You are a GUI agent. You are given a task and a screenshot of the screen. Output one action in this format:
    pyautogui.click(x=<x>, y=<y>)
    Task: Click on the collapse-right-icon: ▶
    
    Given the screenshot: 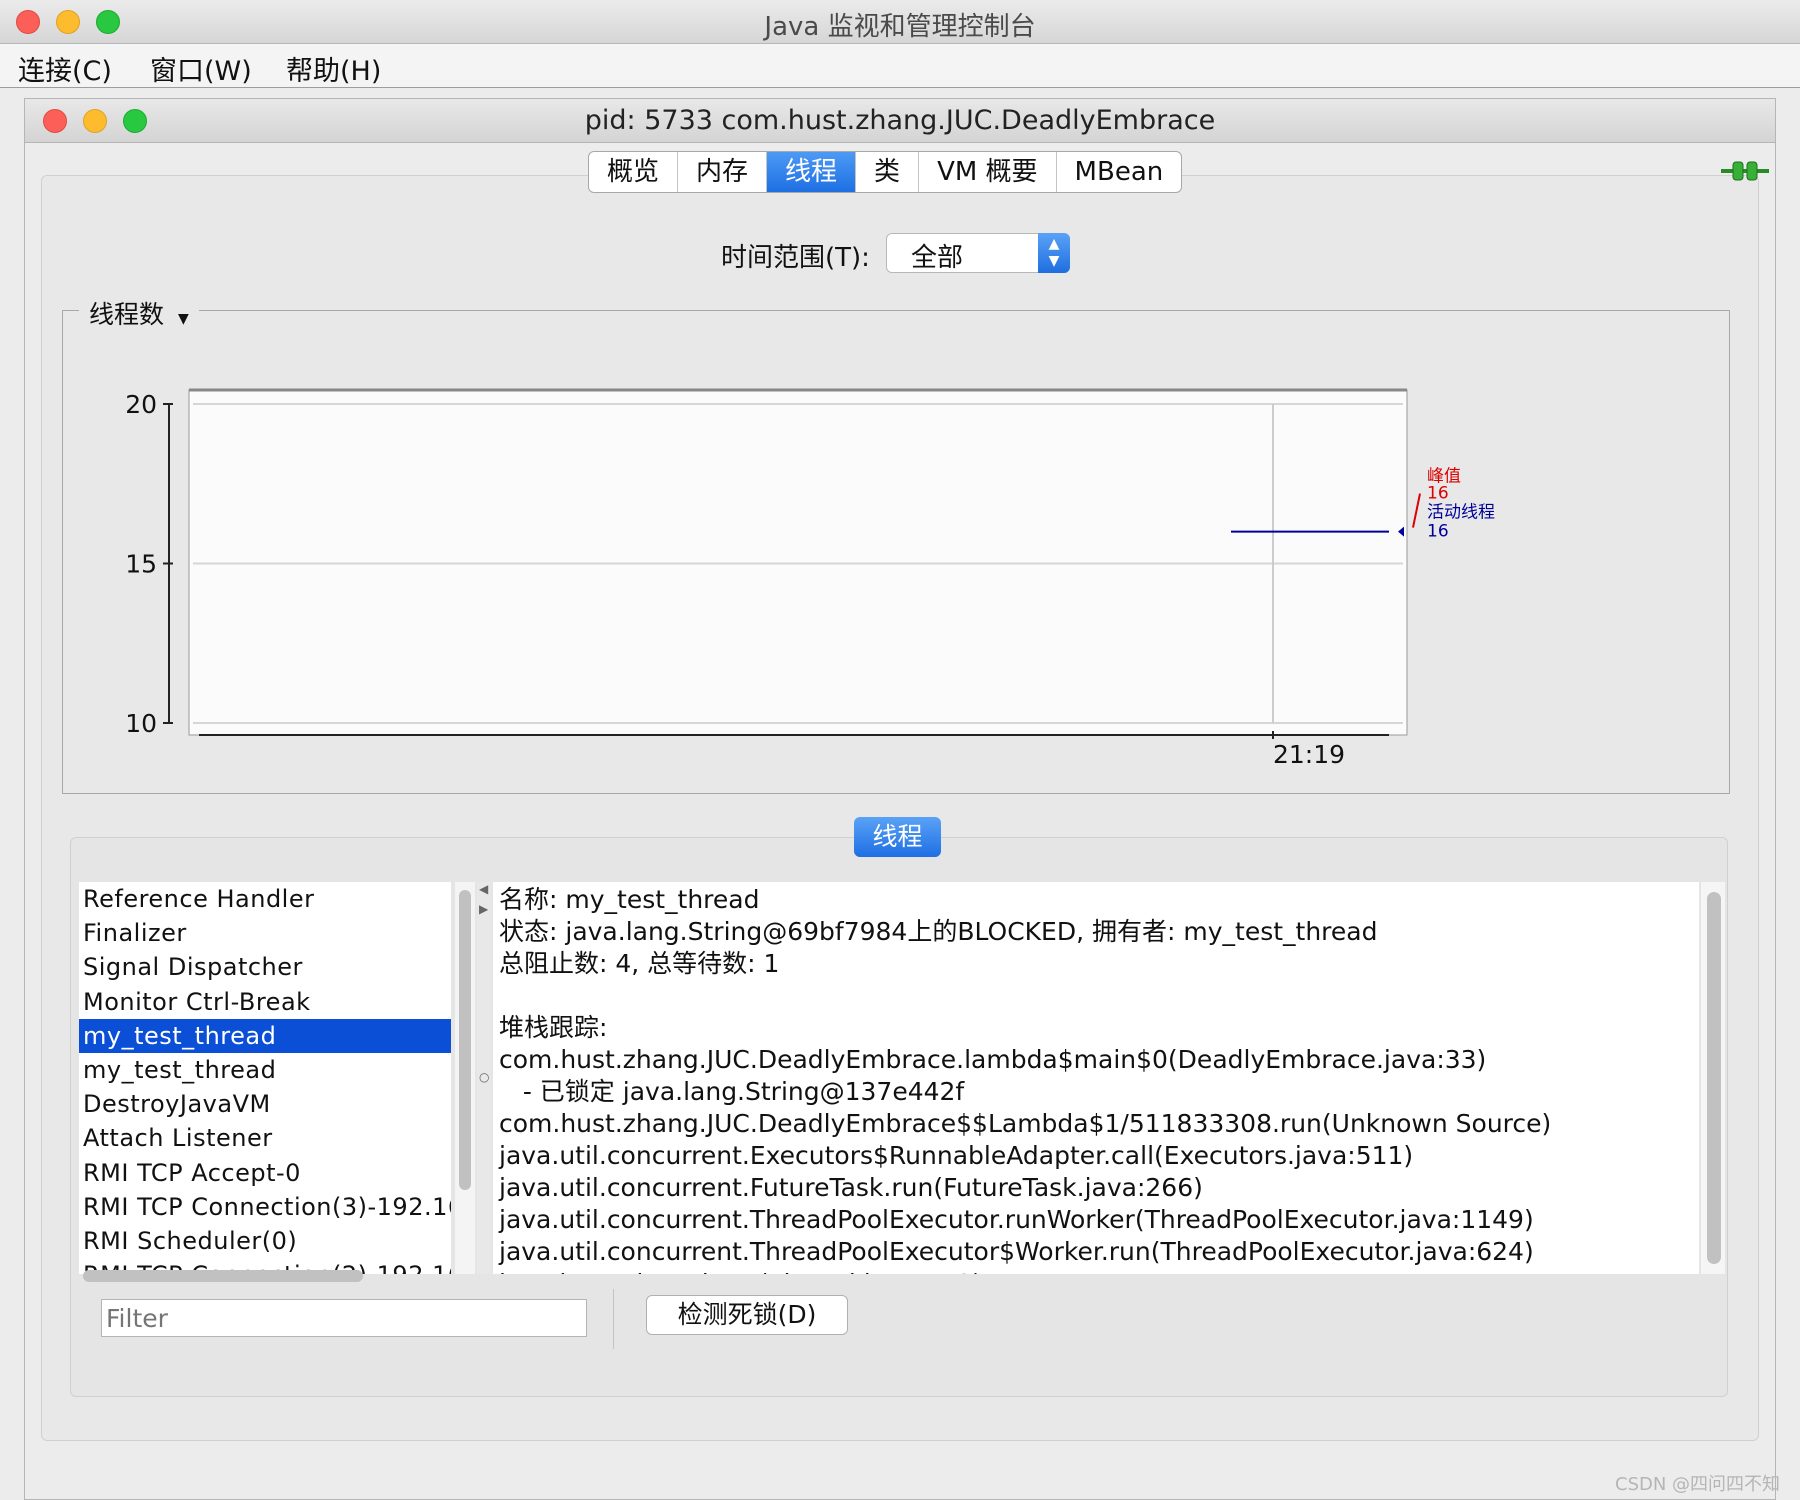 What is the action you would take?
    pyautogui.click(x=483, y=909)
    